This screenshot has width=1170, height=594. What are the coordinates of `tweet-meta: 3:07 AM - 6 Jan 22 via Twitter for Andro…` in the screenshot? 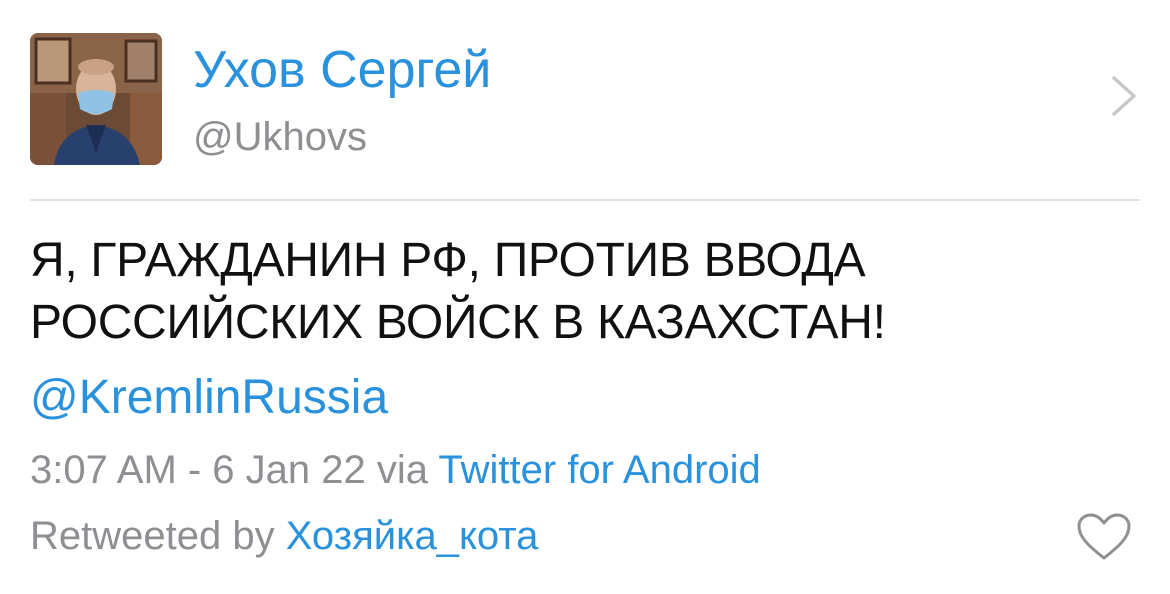 It's located at (395, 470).